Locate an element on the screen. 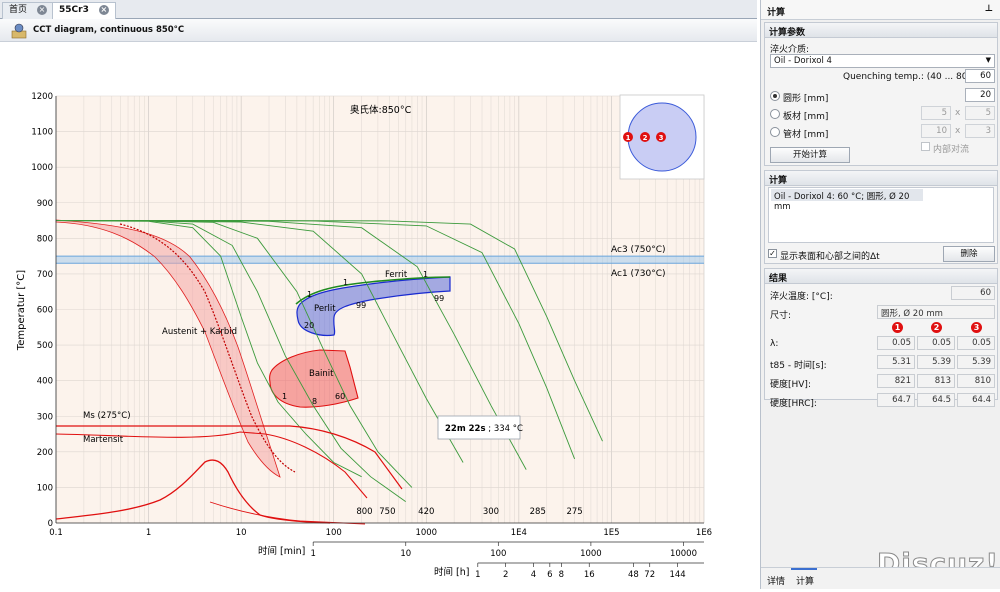  y-tick-label: 1000 is located at coordinates (42, 168).